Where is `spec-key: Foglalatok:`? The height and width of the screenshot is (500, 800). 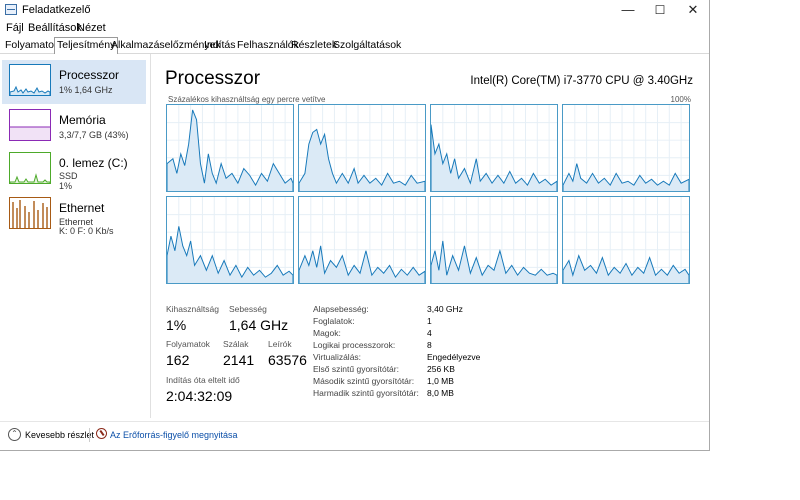 spec-key: Foglalatok: is located at coordinates (334, 321).